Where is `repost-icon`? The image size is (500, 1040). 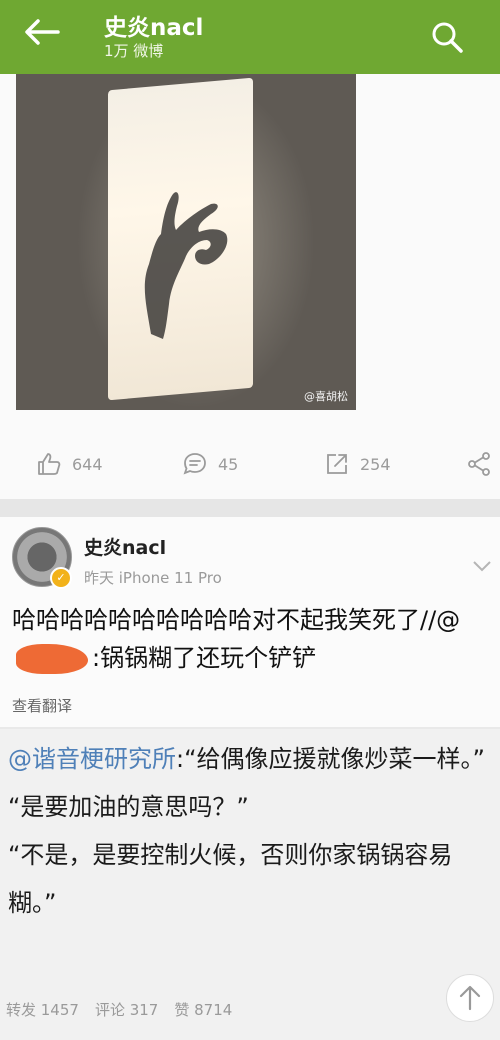 repost-icon is located at coordinates (337, 464).